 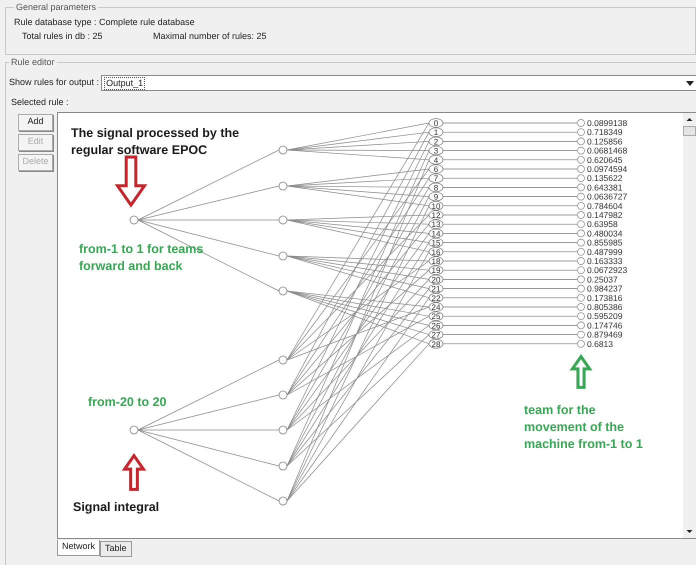 I want to click on scrollbar-thumb, so click(x=689, y=131).